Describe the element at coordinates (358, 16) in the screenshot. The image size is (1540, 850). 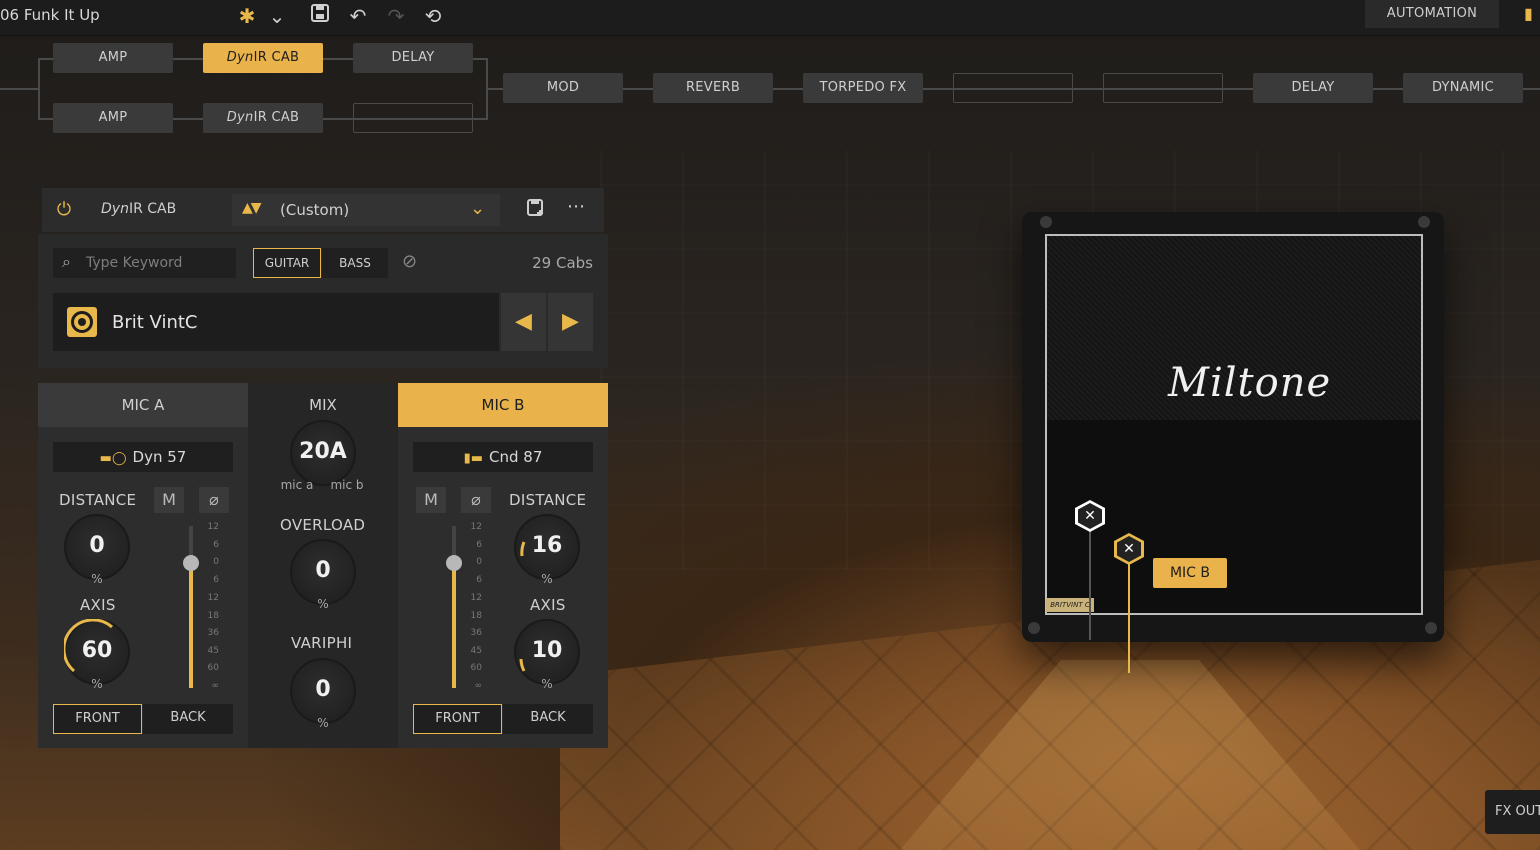
I see `undo-icon: ↶` at that location.